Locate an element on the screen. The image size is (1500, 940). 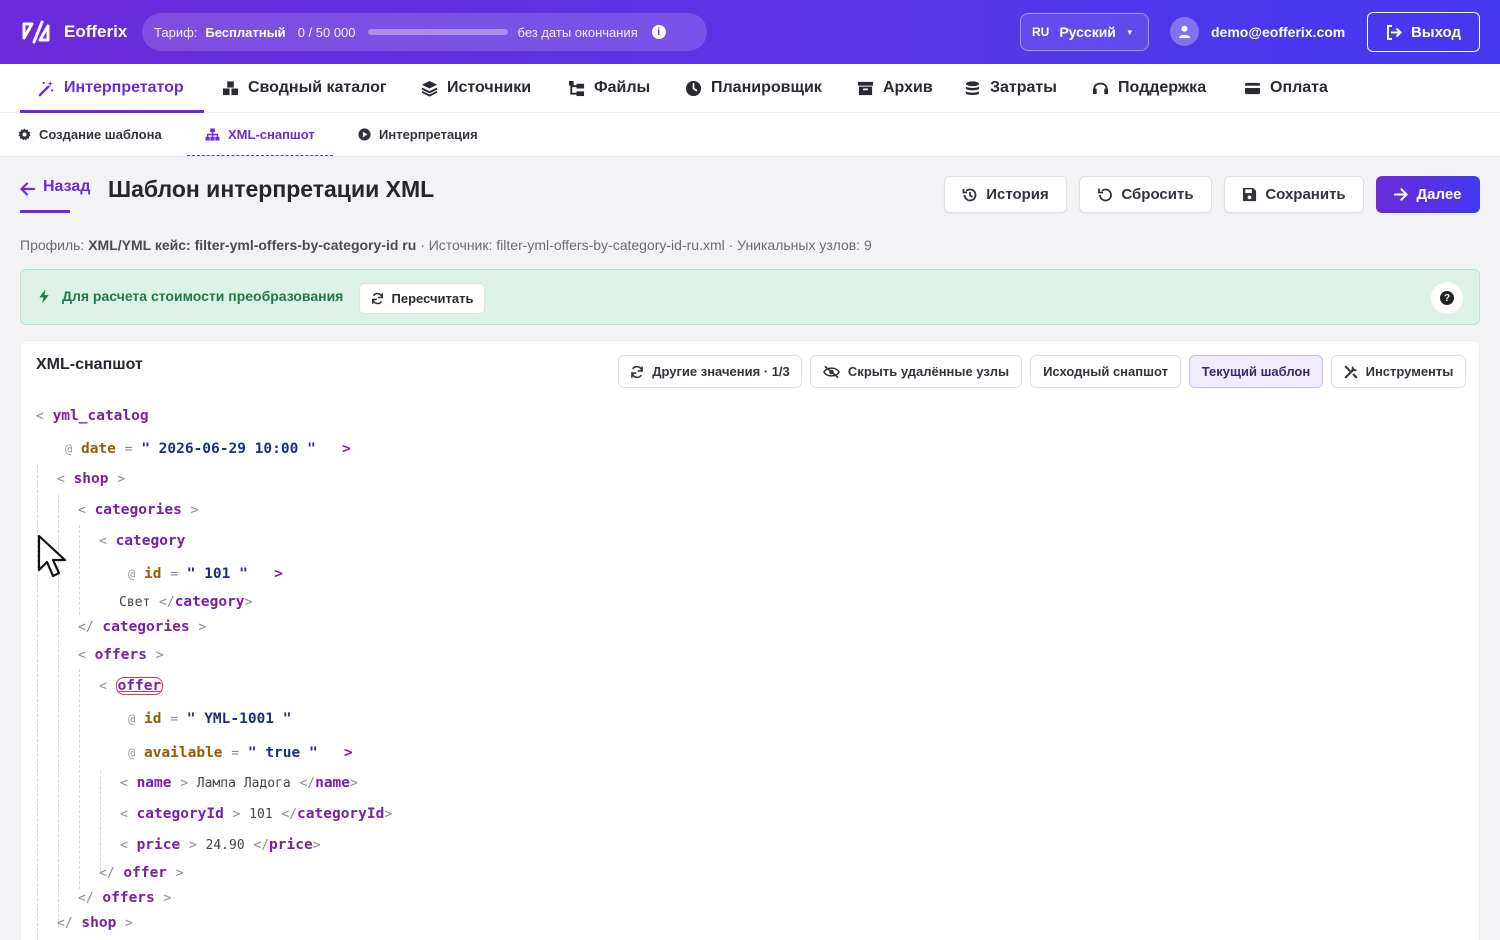
app-logo: Eofferix is located at coordinates (73, 32).